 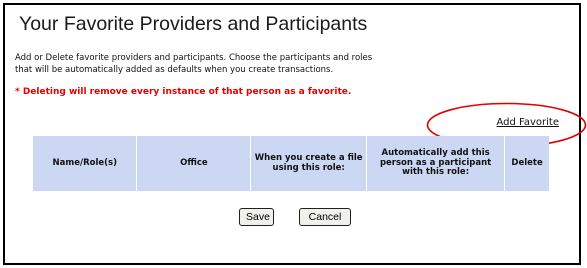 I want to click on cancel-button: Cancel, so click(x=325, y=217).